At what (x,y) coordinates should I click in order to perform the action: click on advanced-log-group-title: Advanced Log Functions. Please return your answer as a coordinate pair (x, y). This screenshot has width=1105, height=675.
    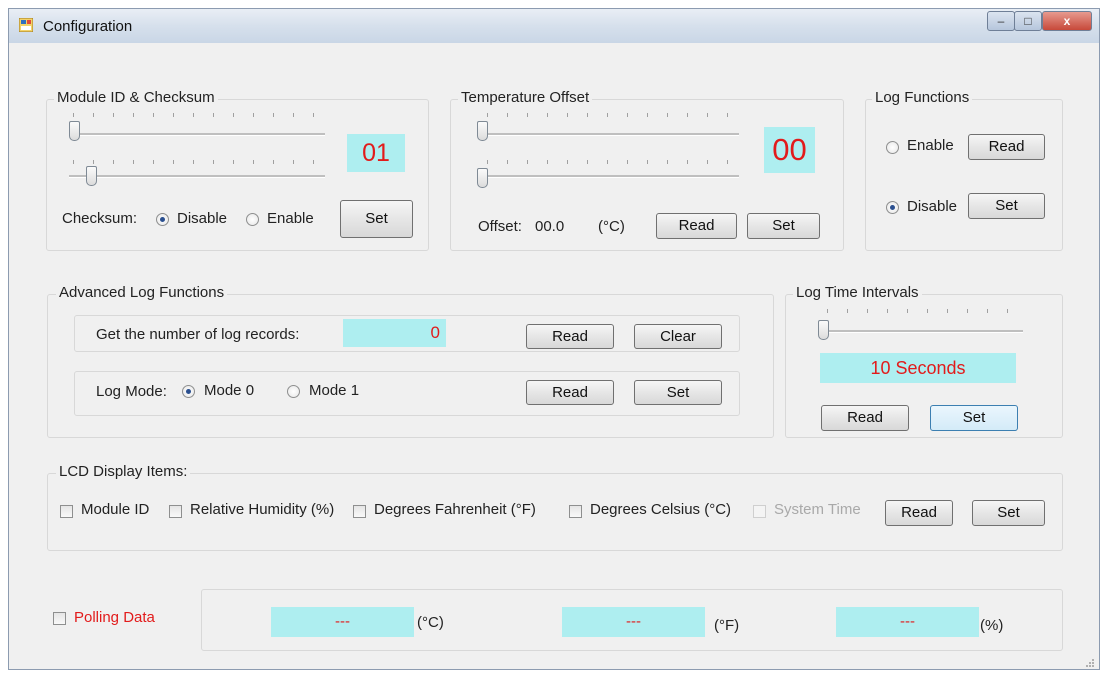
    Looking at the image, I should click on (142, 292).